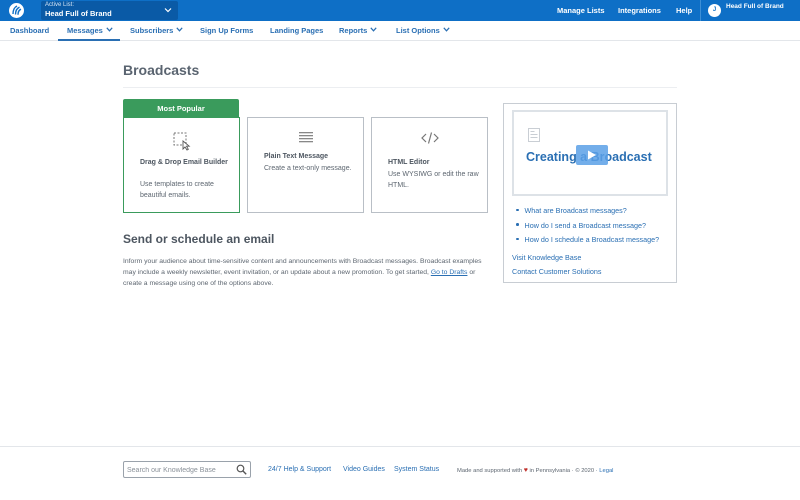 This screenshot has height=500, width=800. I want to click on card-title: Drag & Drop Email Builder, so click(184, 162).